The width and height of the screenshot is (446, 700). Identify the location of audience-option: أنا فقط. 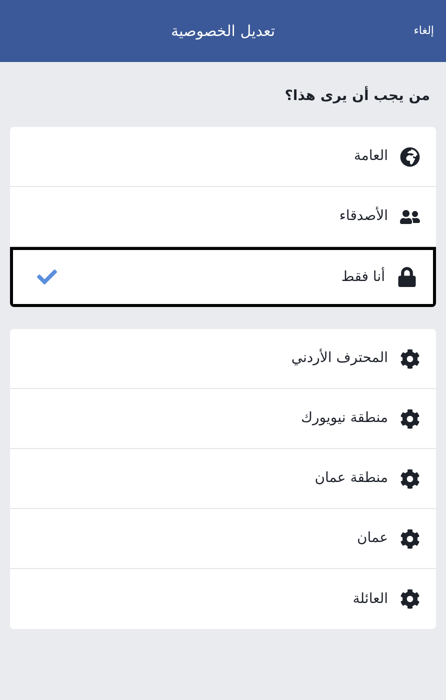
(223, 277).